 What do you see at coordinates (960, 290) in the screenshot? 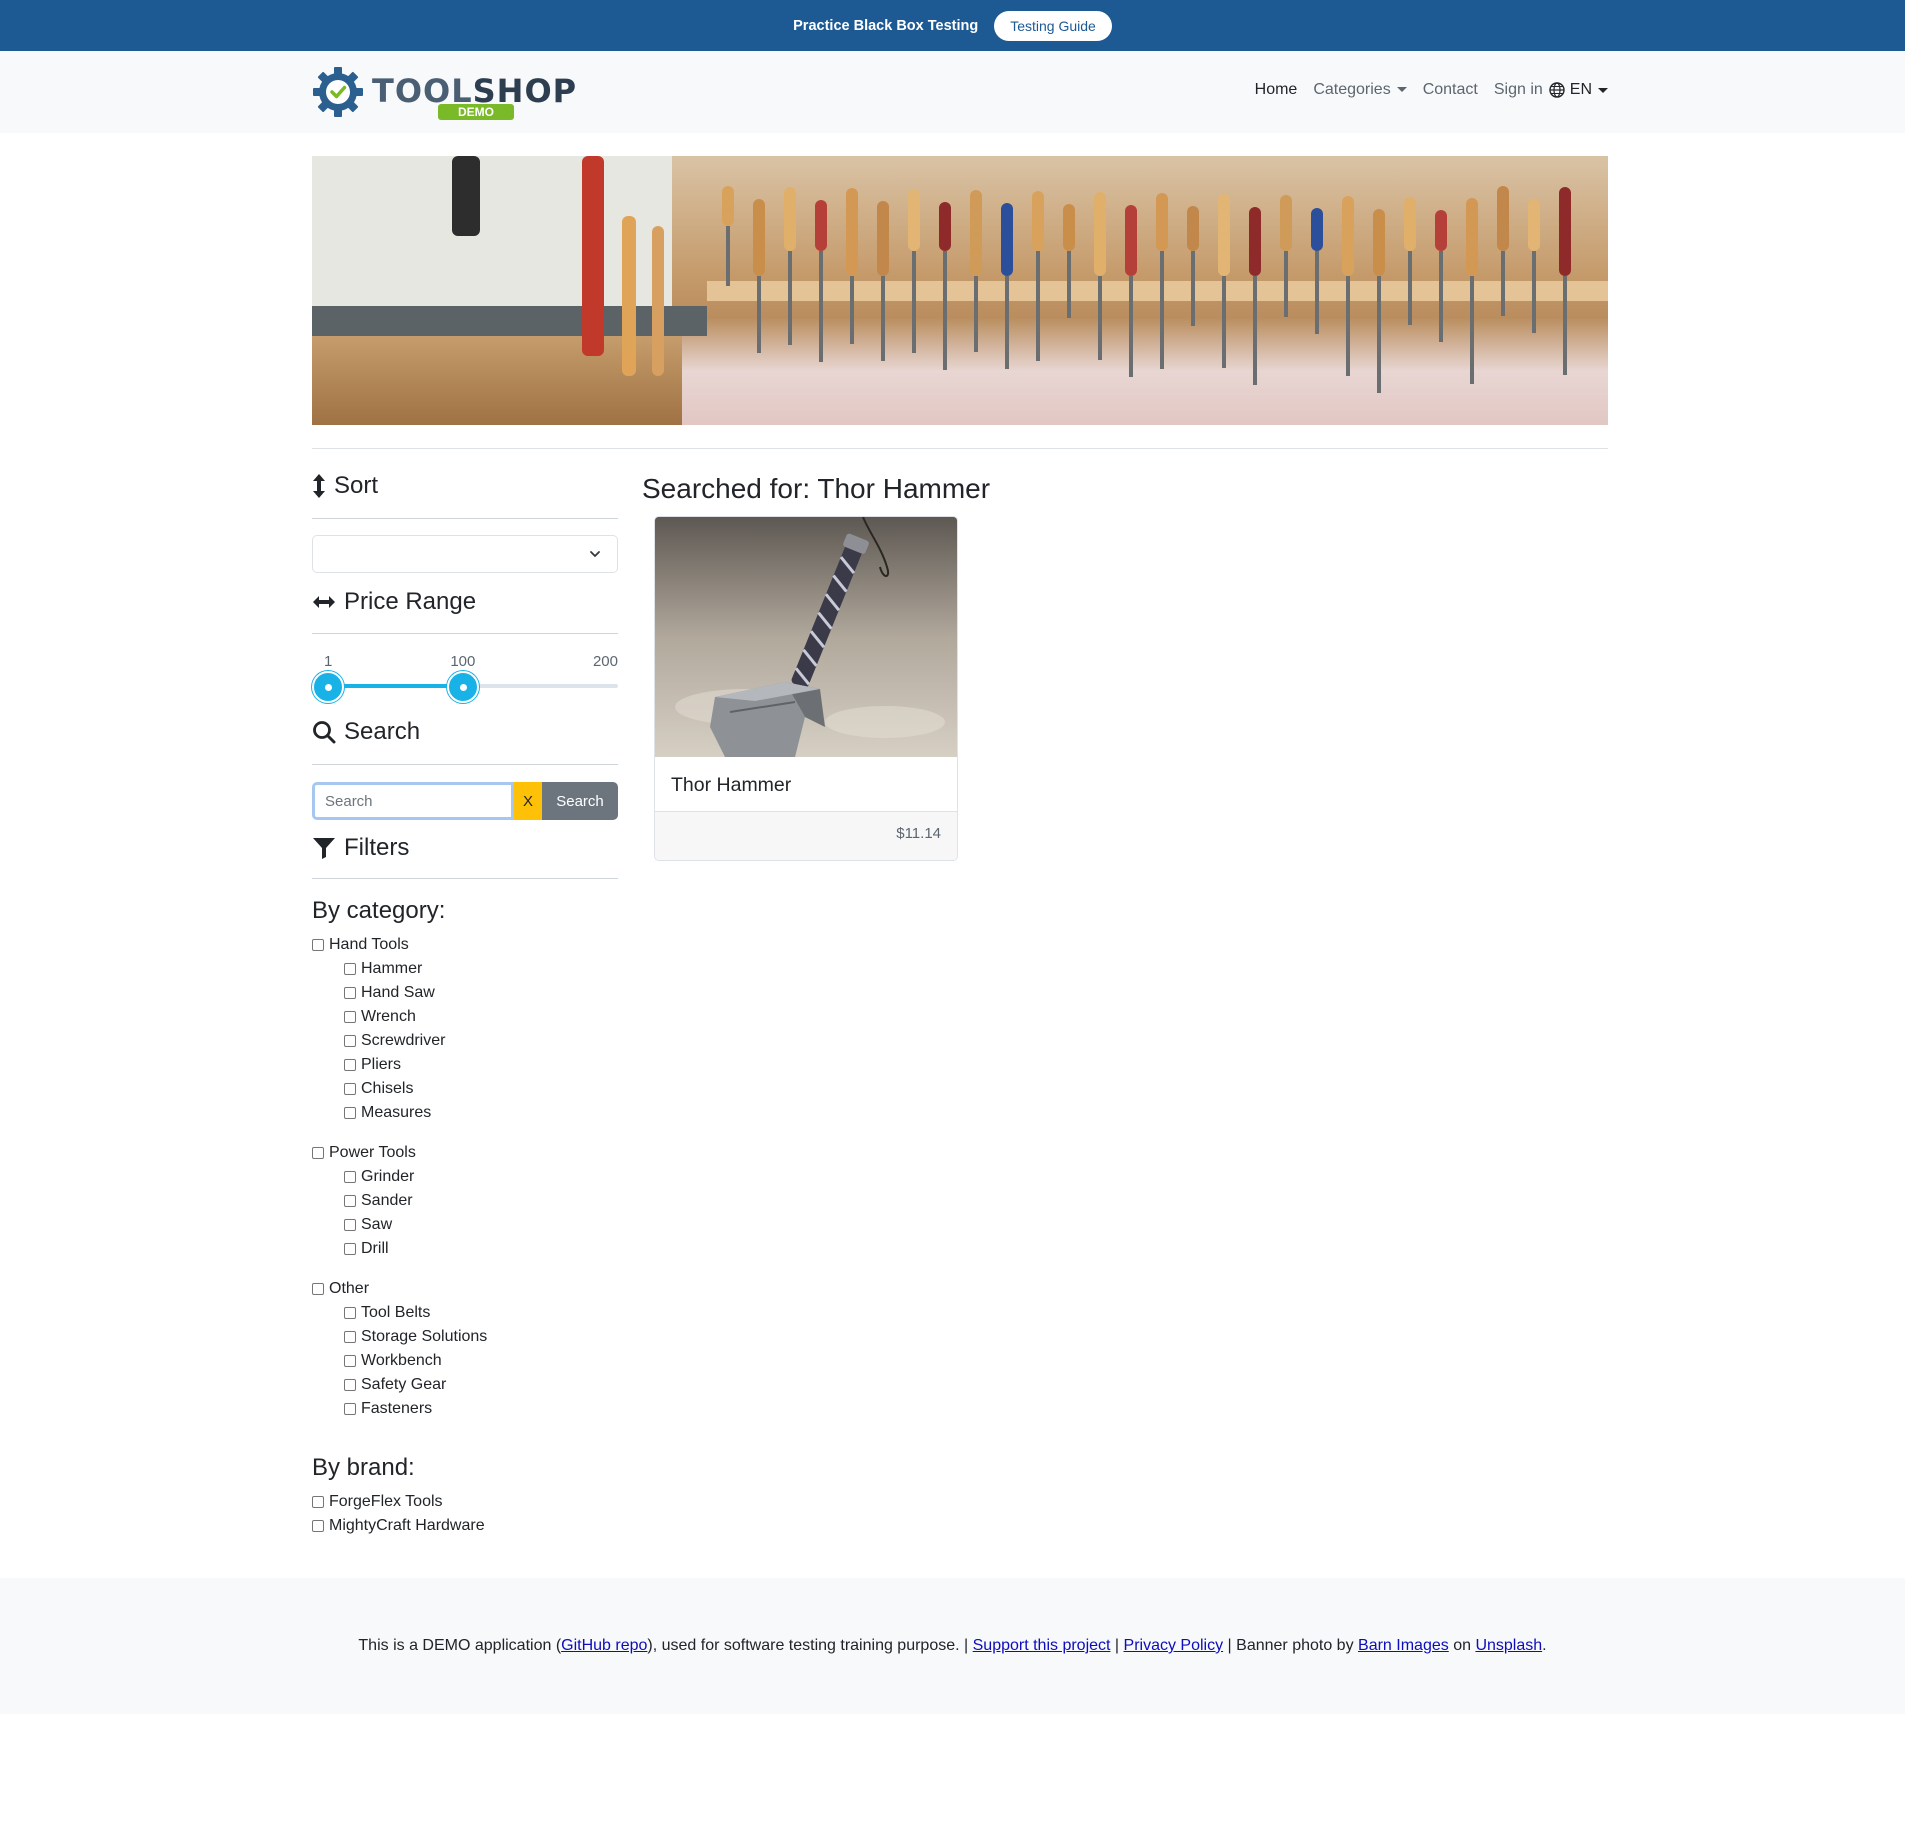
I see `hero-banner-image` at bounding box center [960, 290].